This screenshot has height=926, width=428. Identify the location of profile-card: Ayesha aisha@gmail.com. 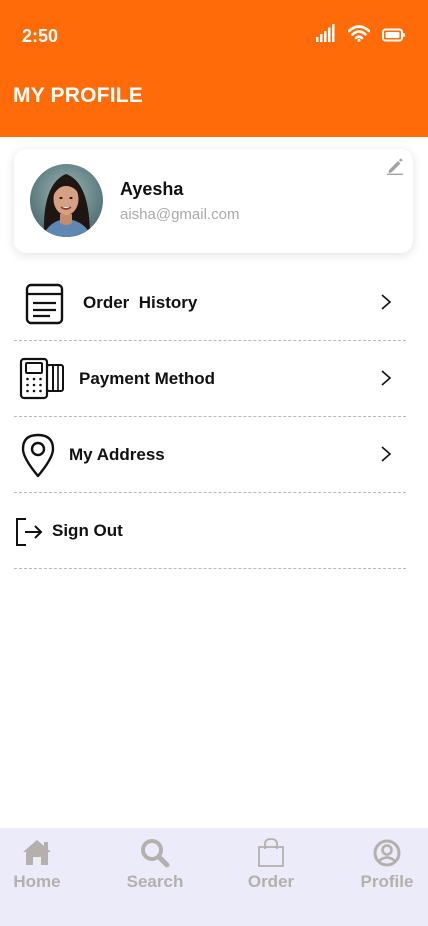
(213, 201).